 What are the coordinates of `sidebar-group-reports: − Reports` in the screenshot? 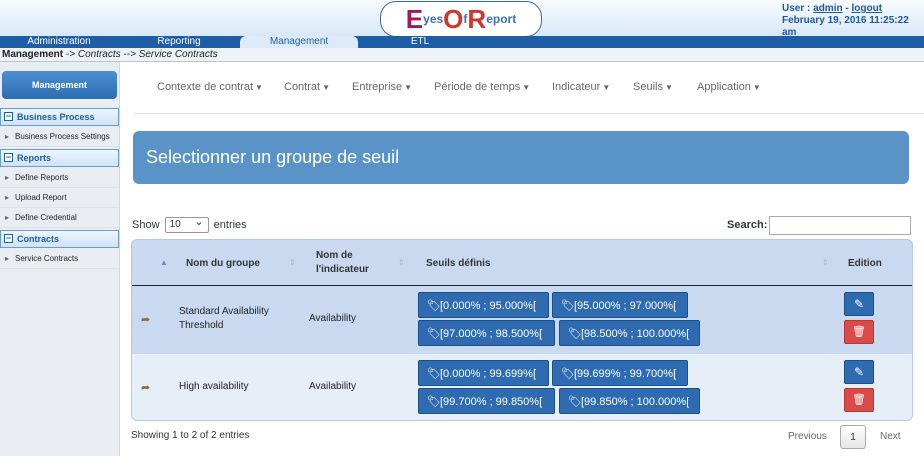 It's located at (59, 158).